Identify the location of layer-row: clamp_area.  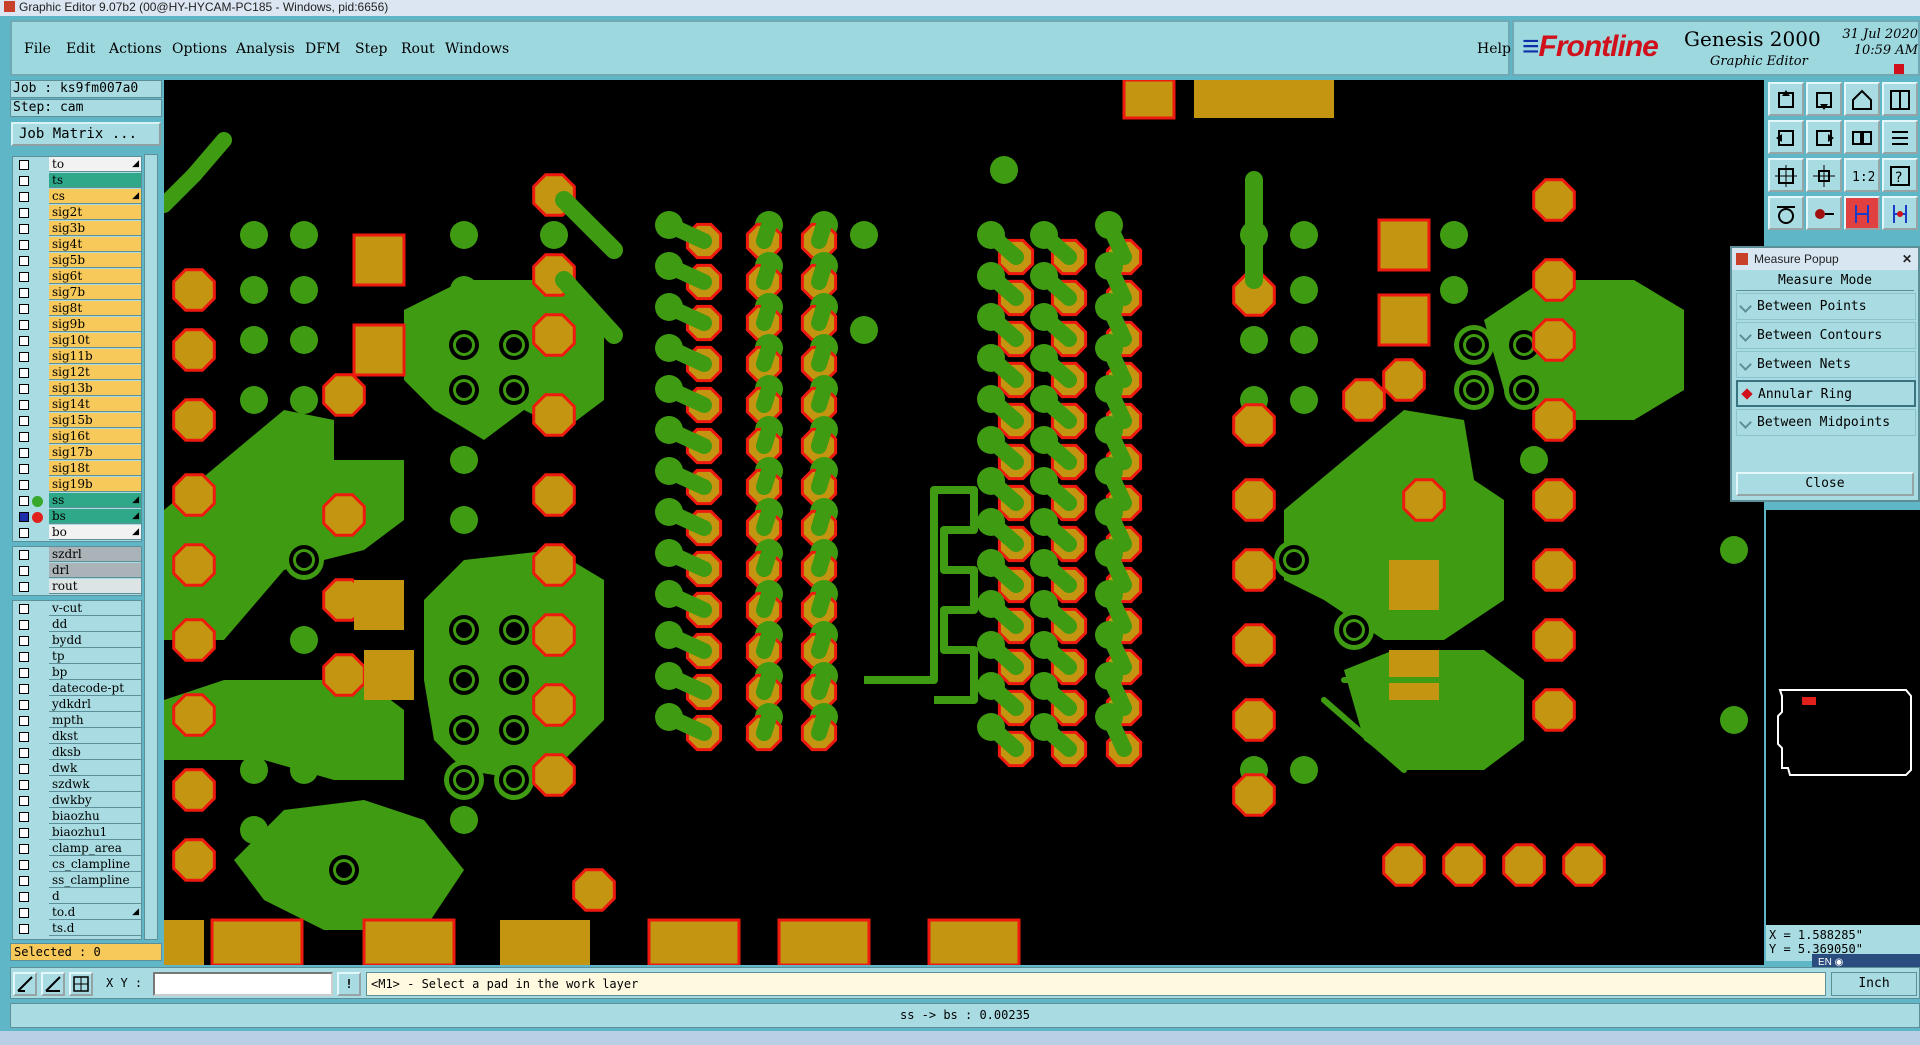
(77, 849).